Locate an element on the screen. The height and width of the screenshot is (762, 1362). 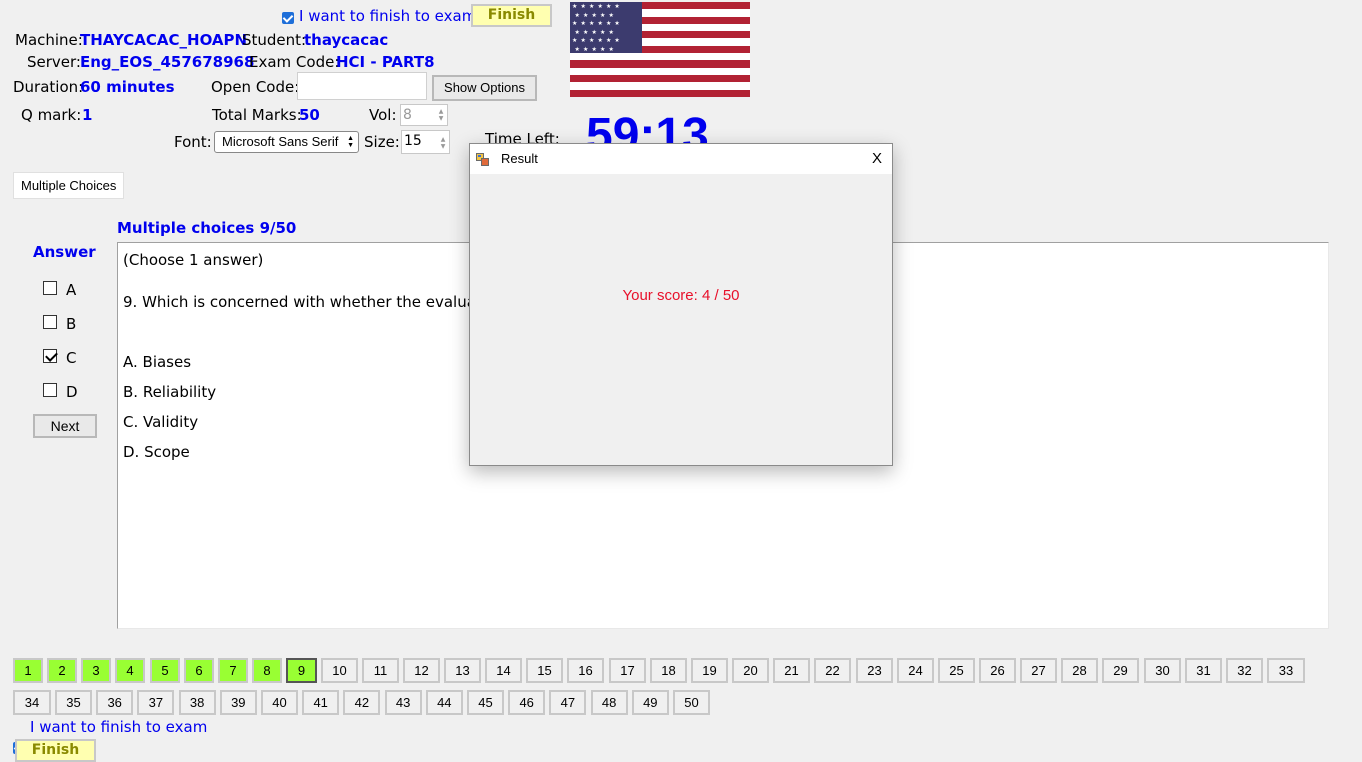
question-nav-button-48: 48 is located at coordinates (609, 702).